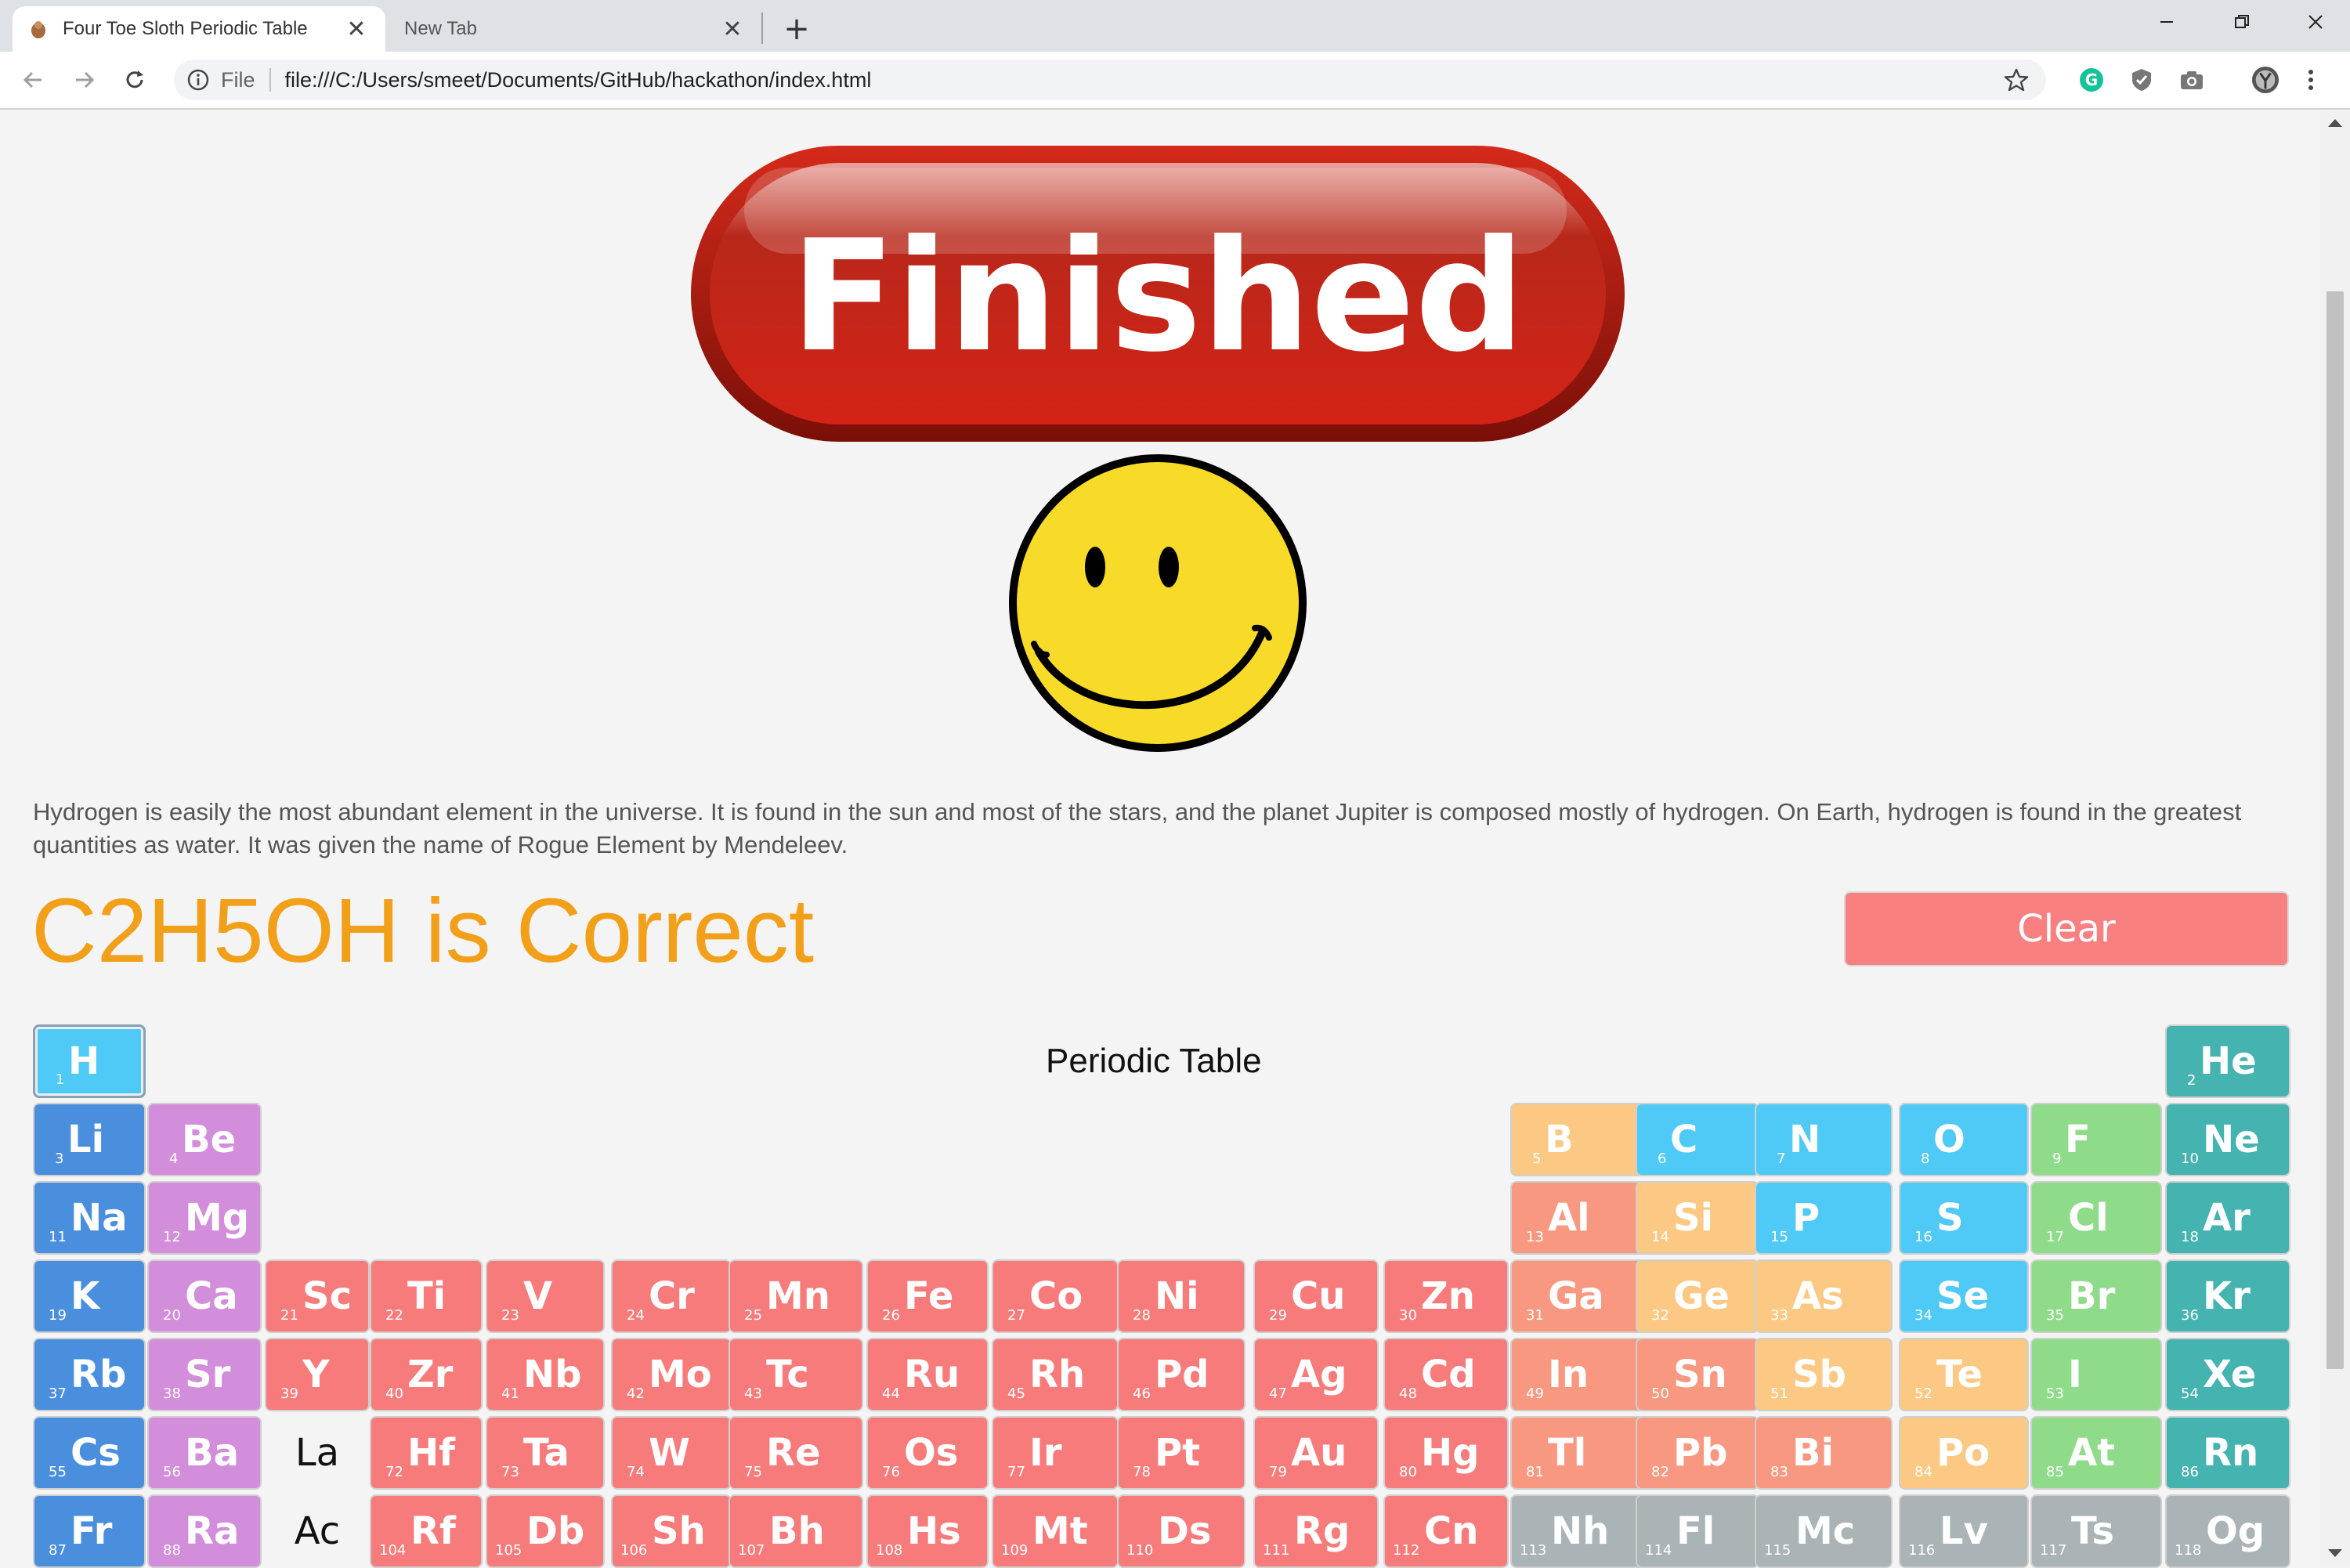 The image size is (2350, 1568). What do you see at coordinates (1964, 1139) in the screenshot?
I see `element-o: 8O` at bounding box center [1964, 1139].